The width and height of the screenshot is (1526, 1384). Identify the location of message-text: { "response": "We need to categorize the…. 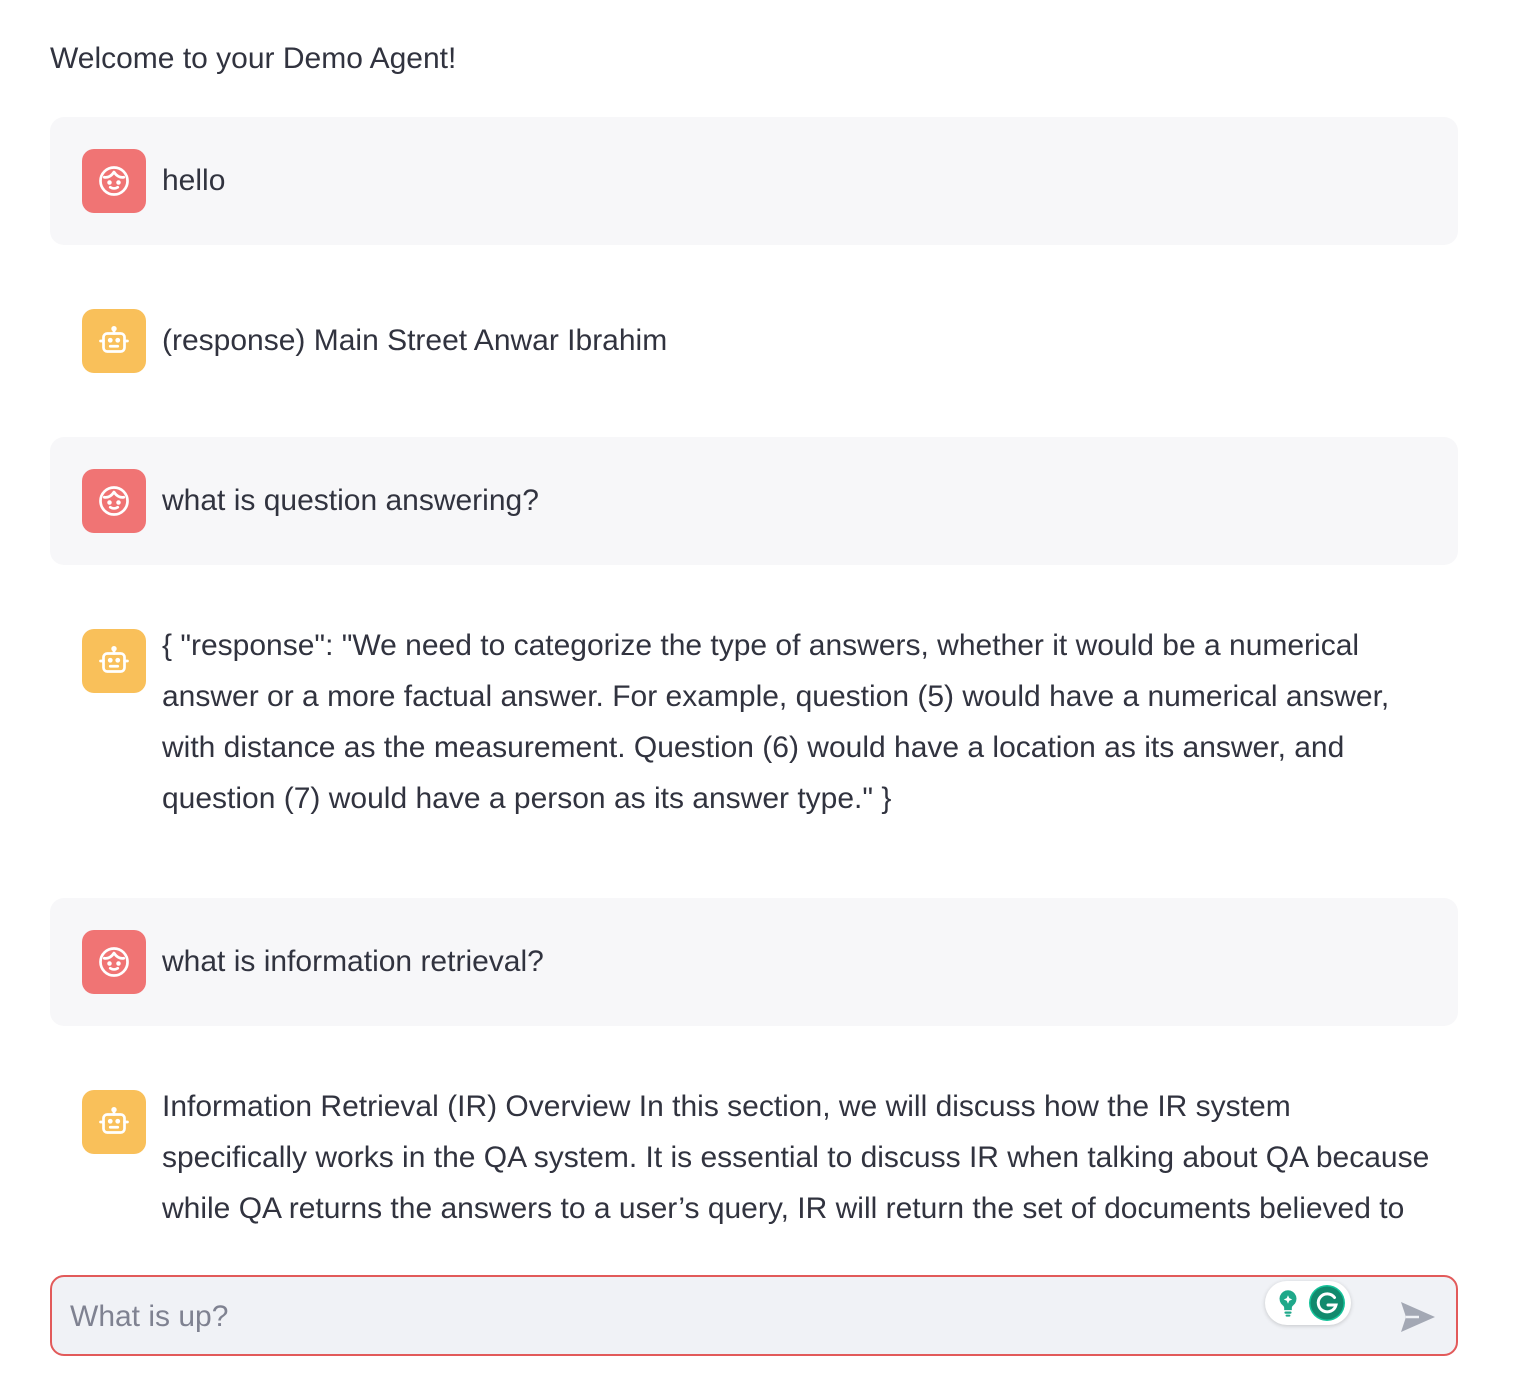
(780, 722).